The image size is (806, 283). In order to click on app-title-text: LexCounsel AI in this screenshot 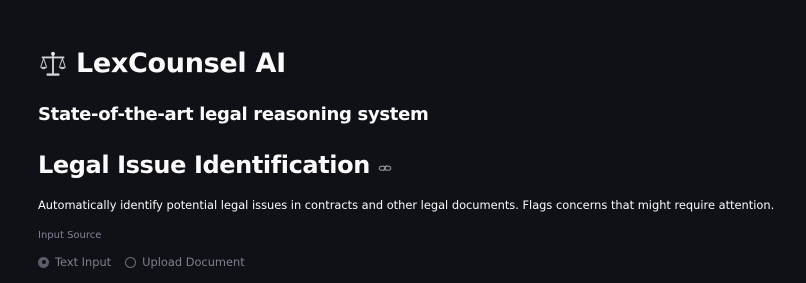, I will do `click(181, 63)`.